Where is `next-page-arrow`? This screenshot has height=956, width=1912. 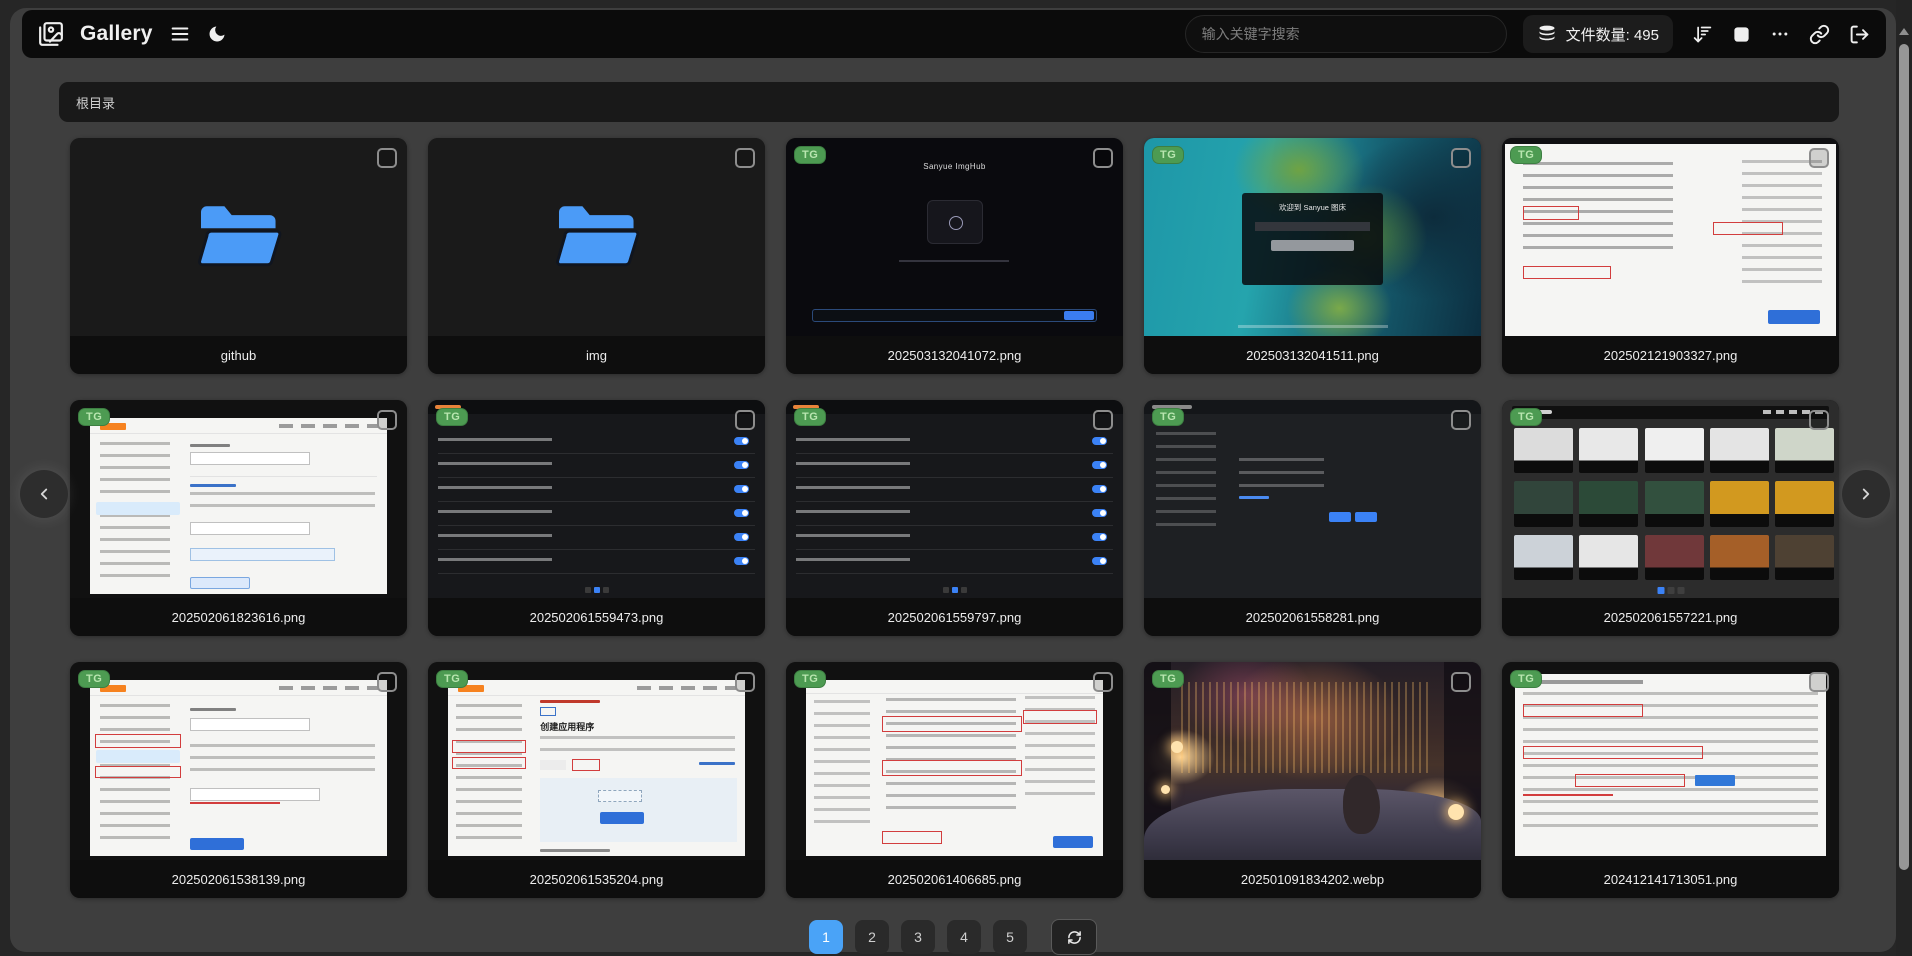 next-page-arrow is located at coordinates (1866, 494).